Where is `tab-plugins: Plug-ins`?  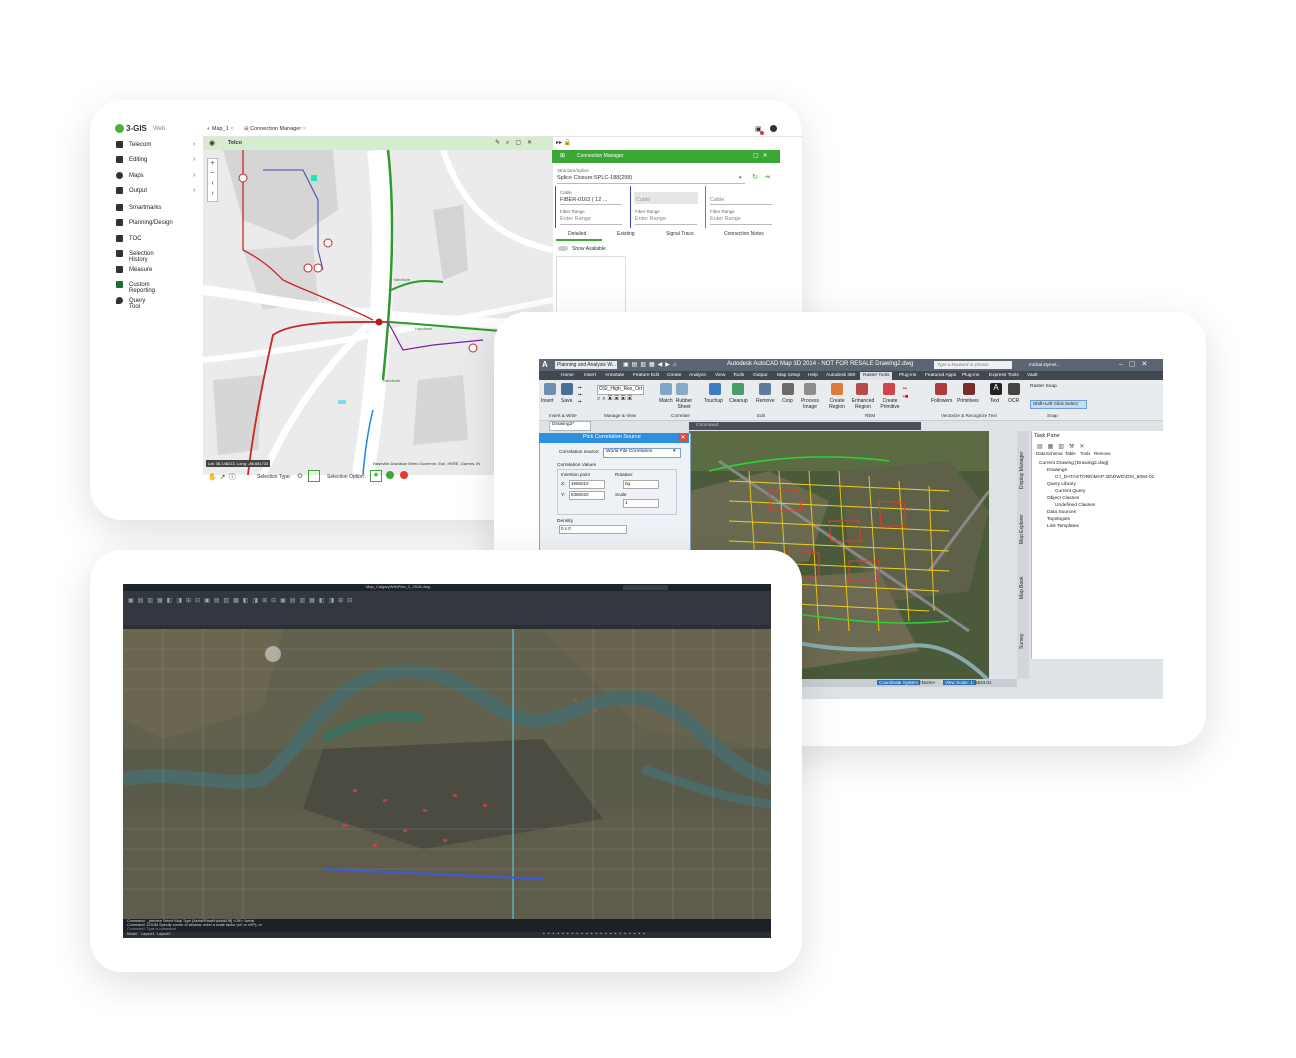
tab-plugins: Plug-ins is located at coordinates (907, 375).